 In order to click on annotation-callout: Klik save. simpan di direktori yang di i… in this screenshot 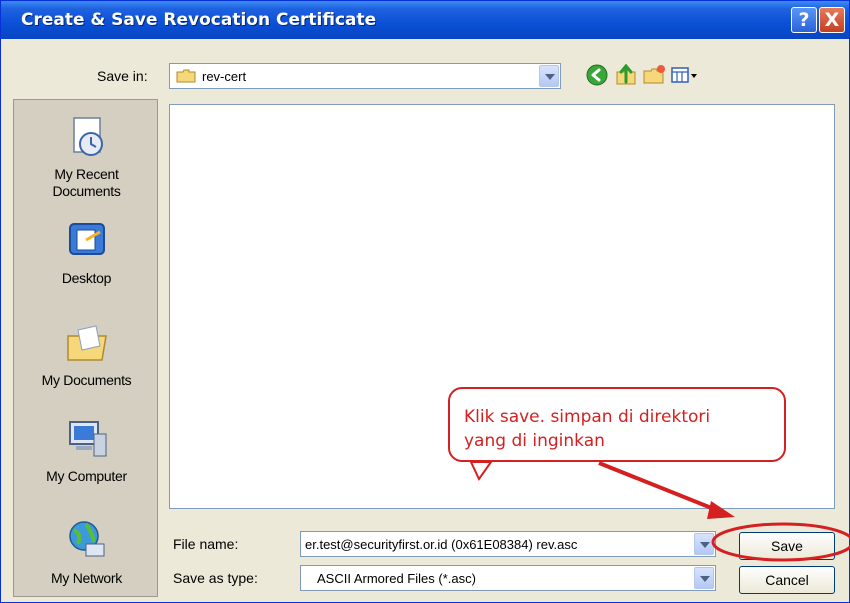, I will do `click(617, 424)`.